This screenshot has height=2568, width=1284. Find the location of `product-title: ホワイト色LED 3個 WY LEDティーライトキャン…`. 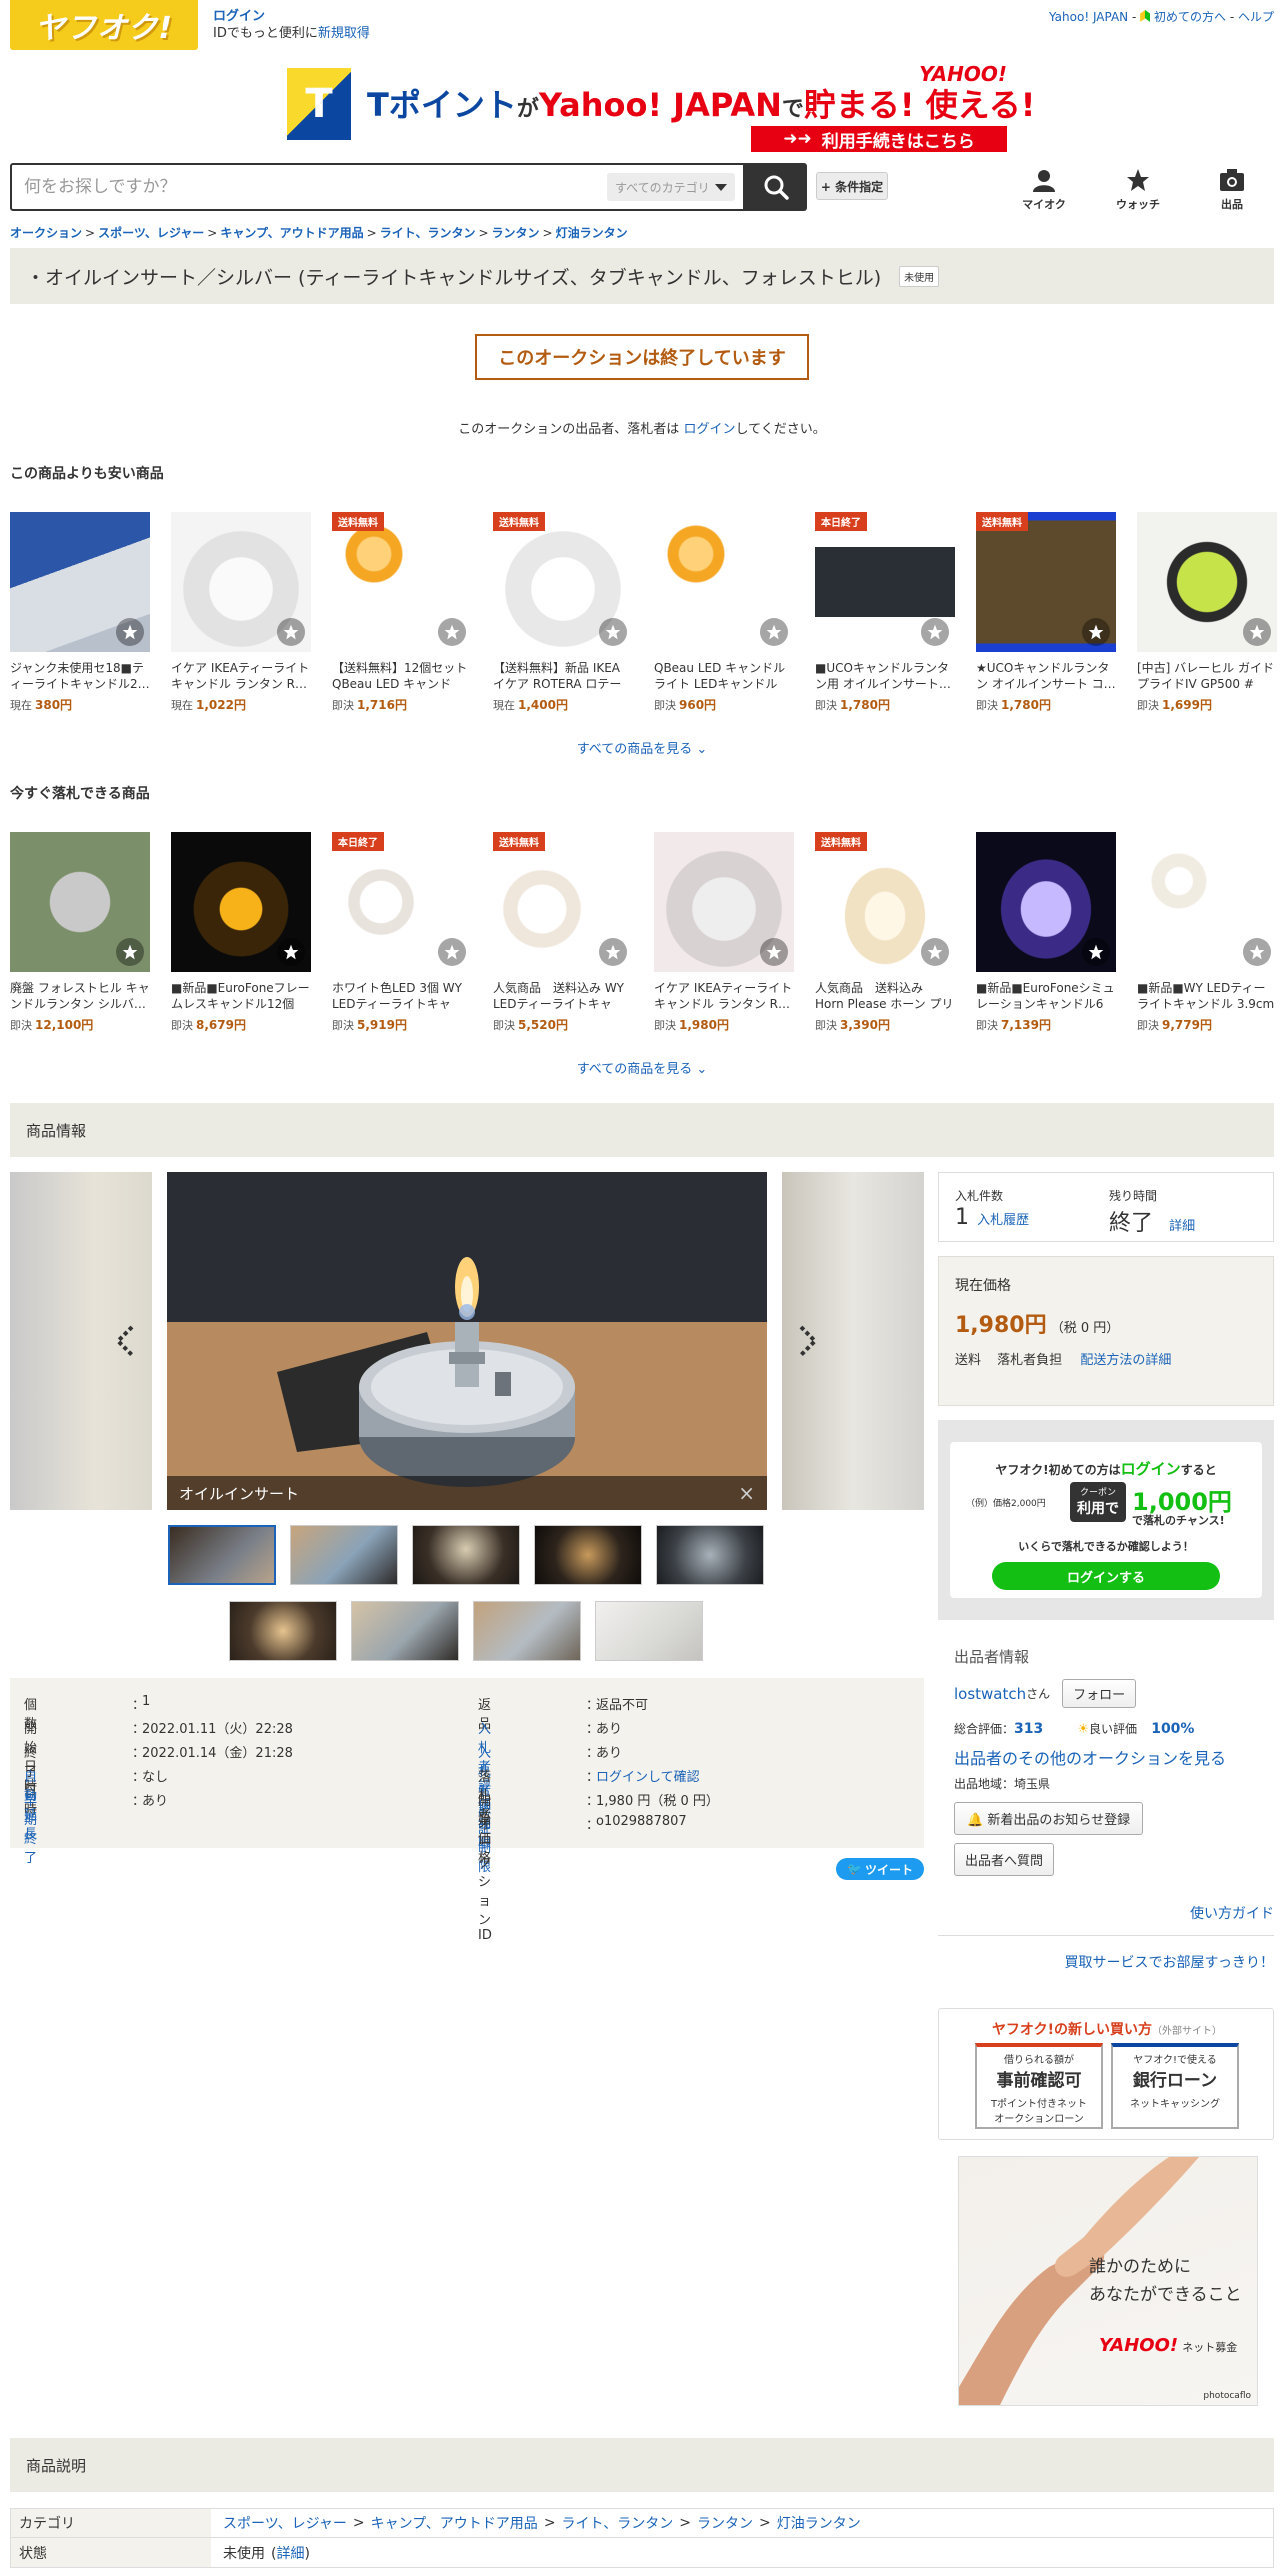

product-title: ホワイト色LED 3個 WY LEDティーライトキャン… is located at coordinates (402, 996).